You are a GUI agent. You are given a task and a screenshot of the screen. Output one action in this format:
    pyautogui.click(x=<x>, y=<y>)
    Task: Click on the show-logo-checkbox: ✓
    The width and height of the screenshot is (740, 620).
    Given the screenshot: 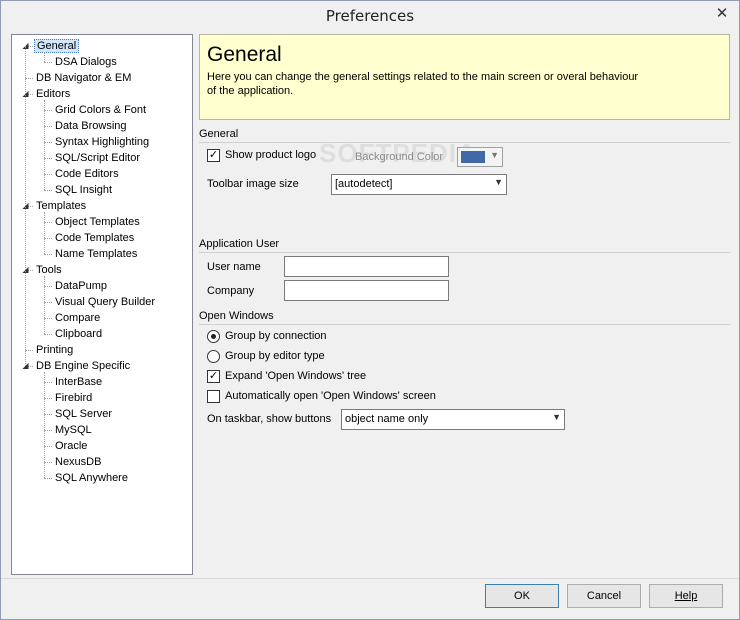 What is the action you would take?
    pyautogui.click(x=213, y=155)
    